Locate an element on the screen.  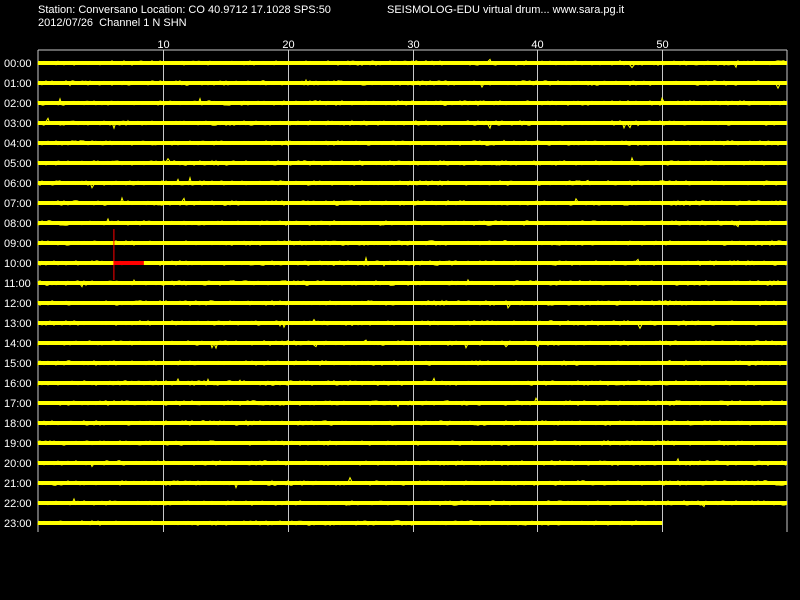
hour-row-label: 08:00 is located at coordinates (18, 224).